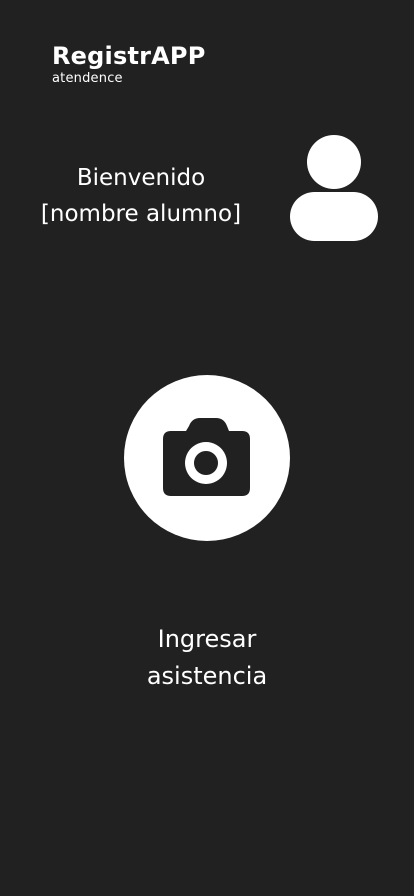 This screenshot has height=896, width=414. Describe the element at coordinates (334, 188) in the screenshot. I see `user-icon` at that location.